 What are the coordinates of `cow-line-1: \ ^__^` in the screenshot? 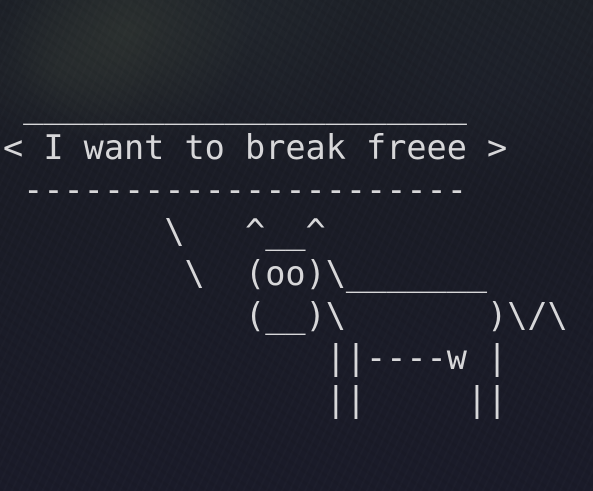 It's located at (164, 231).